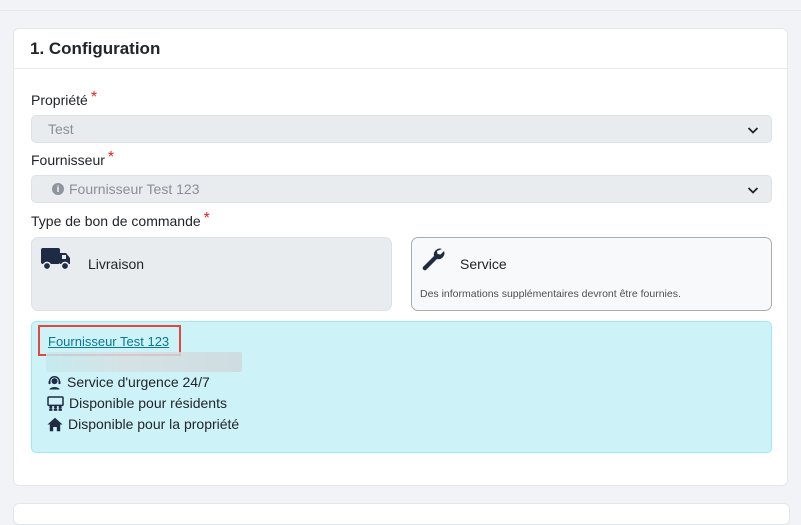  I want to click on property-select: Test, so click(401, 129).